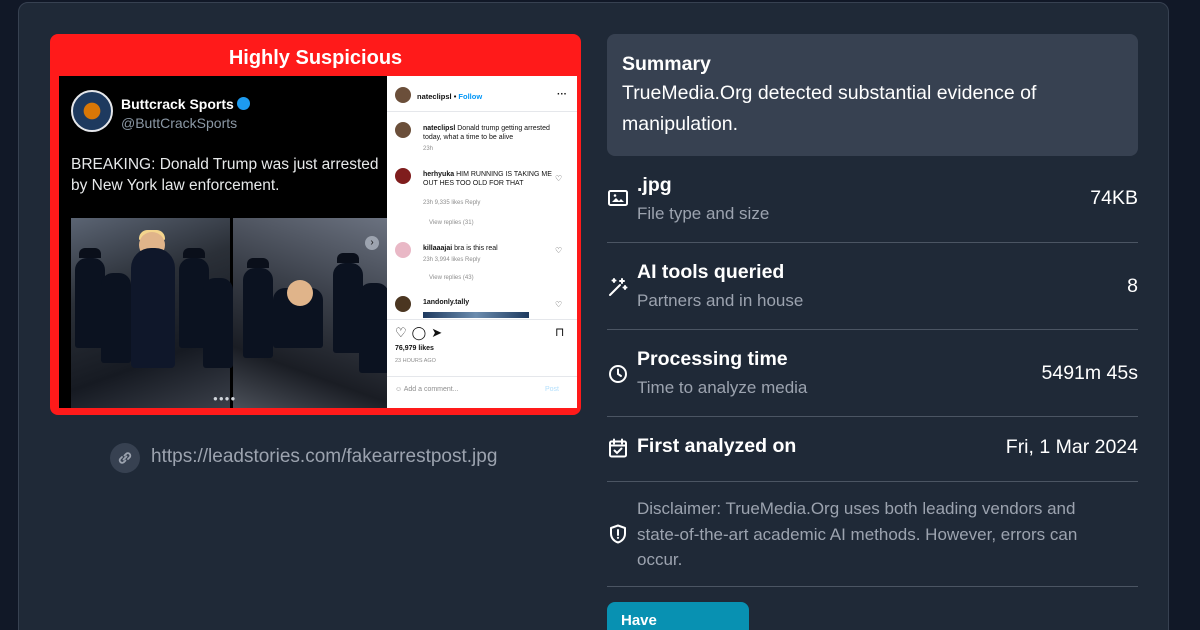  Describe the element at coordinates (438, 248) in the screenshot. I see `comment-user: killaaajai` at that location.